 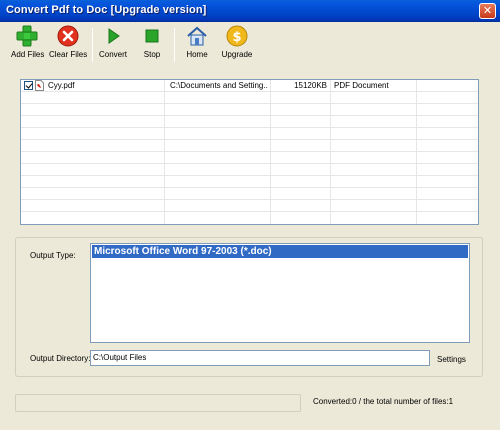 I want to click on stop-label: Stop, so click(x=152, y=54).